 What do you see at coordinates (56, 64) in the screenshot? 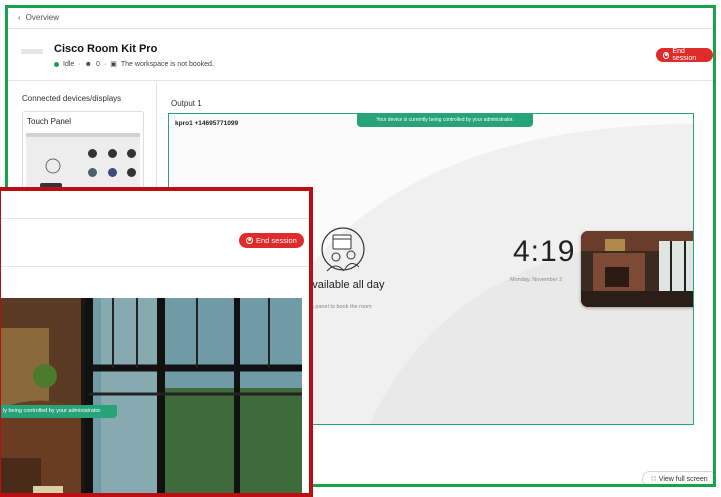
I see `status-dot-icon` at bounding box center [56, 64].